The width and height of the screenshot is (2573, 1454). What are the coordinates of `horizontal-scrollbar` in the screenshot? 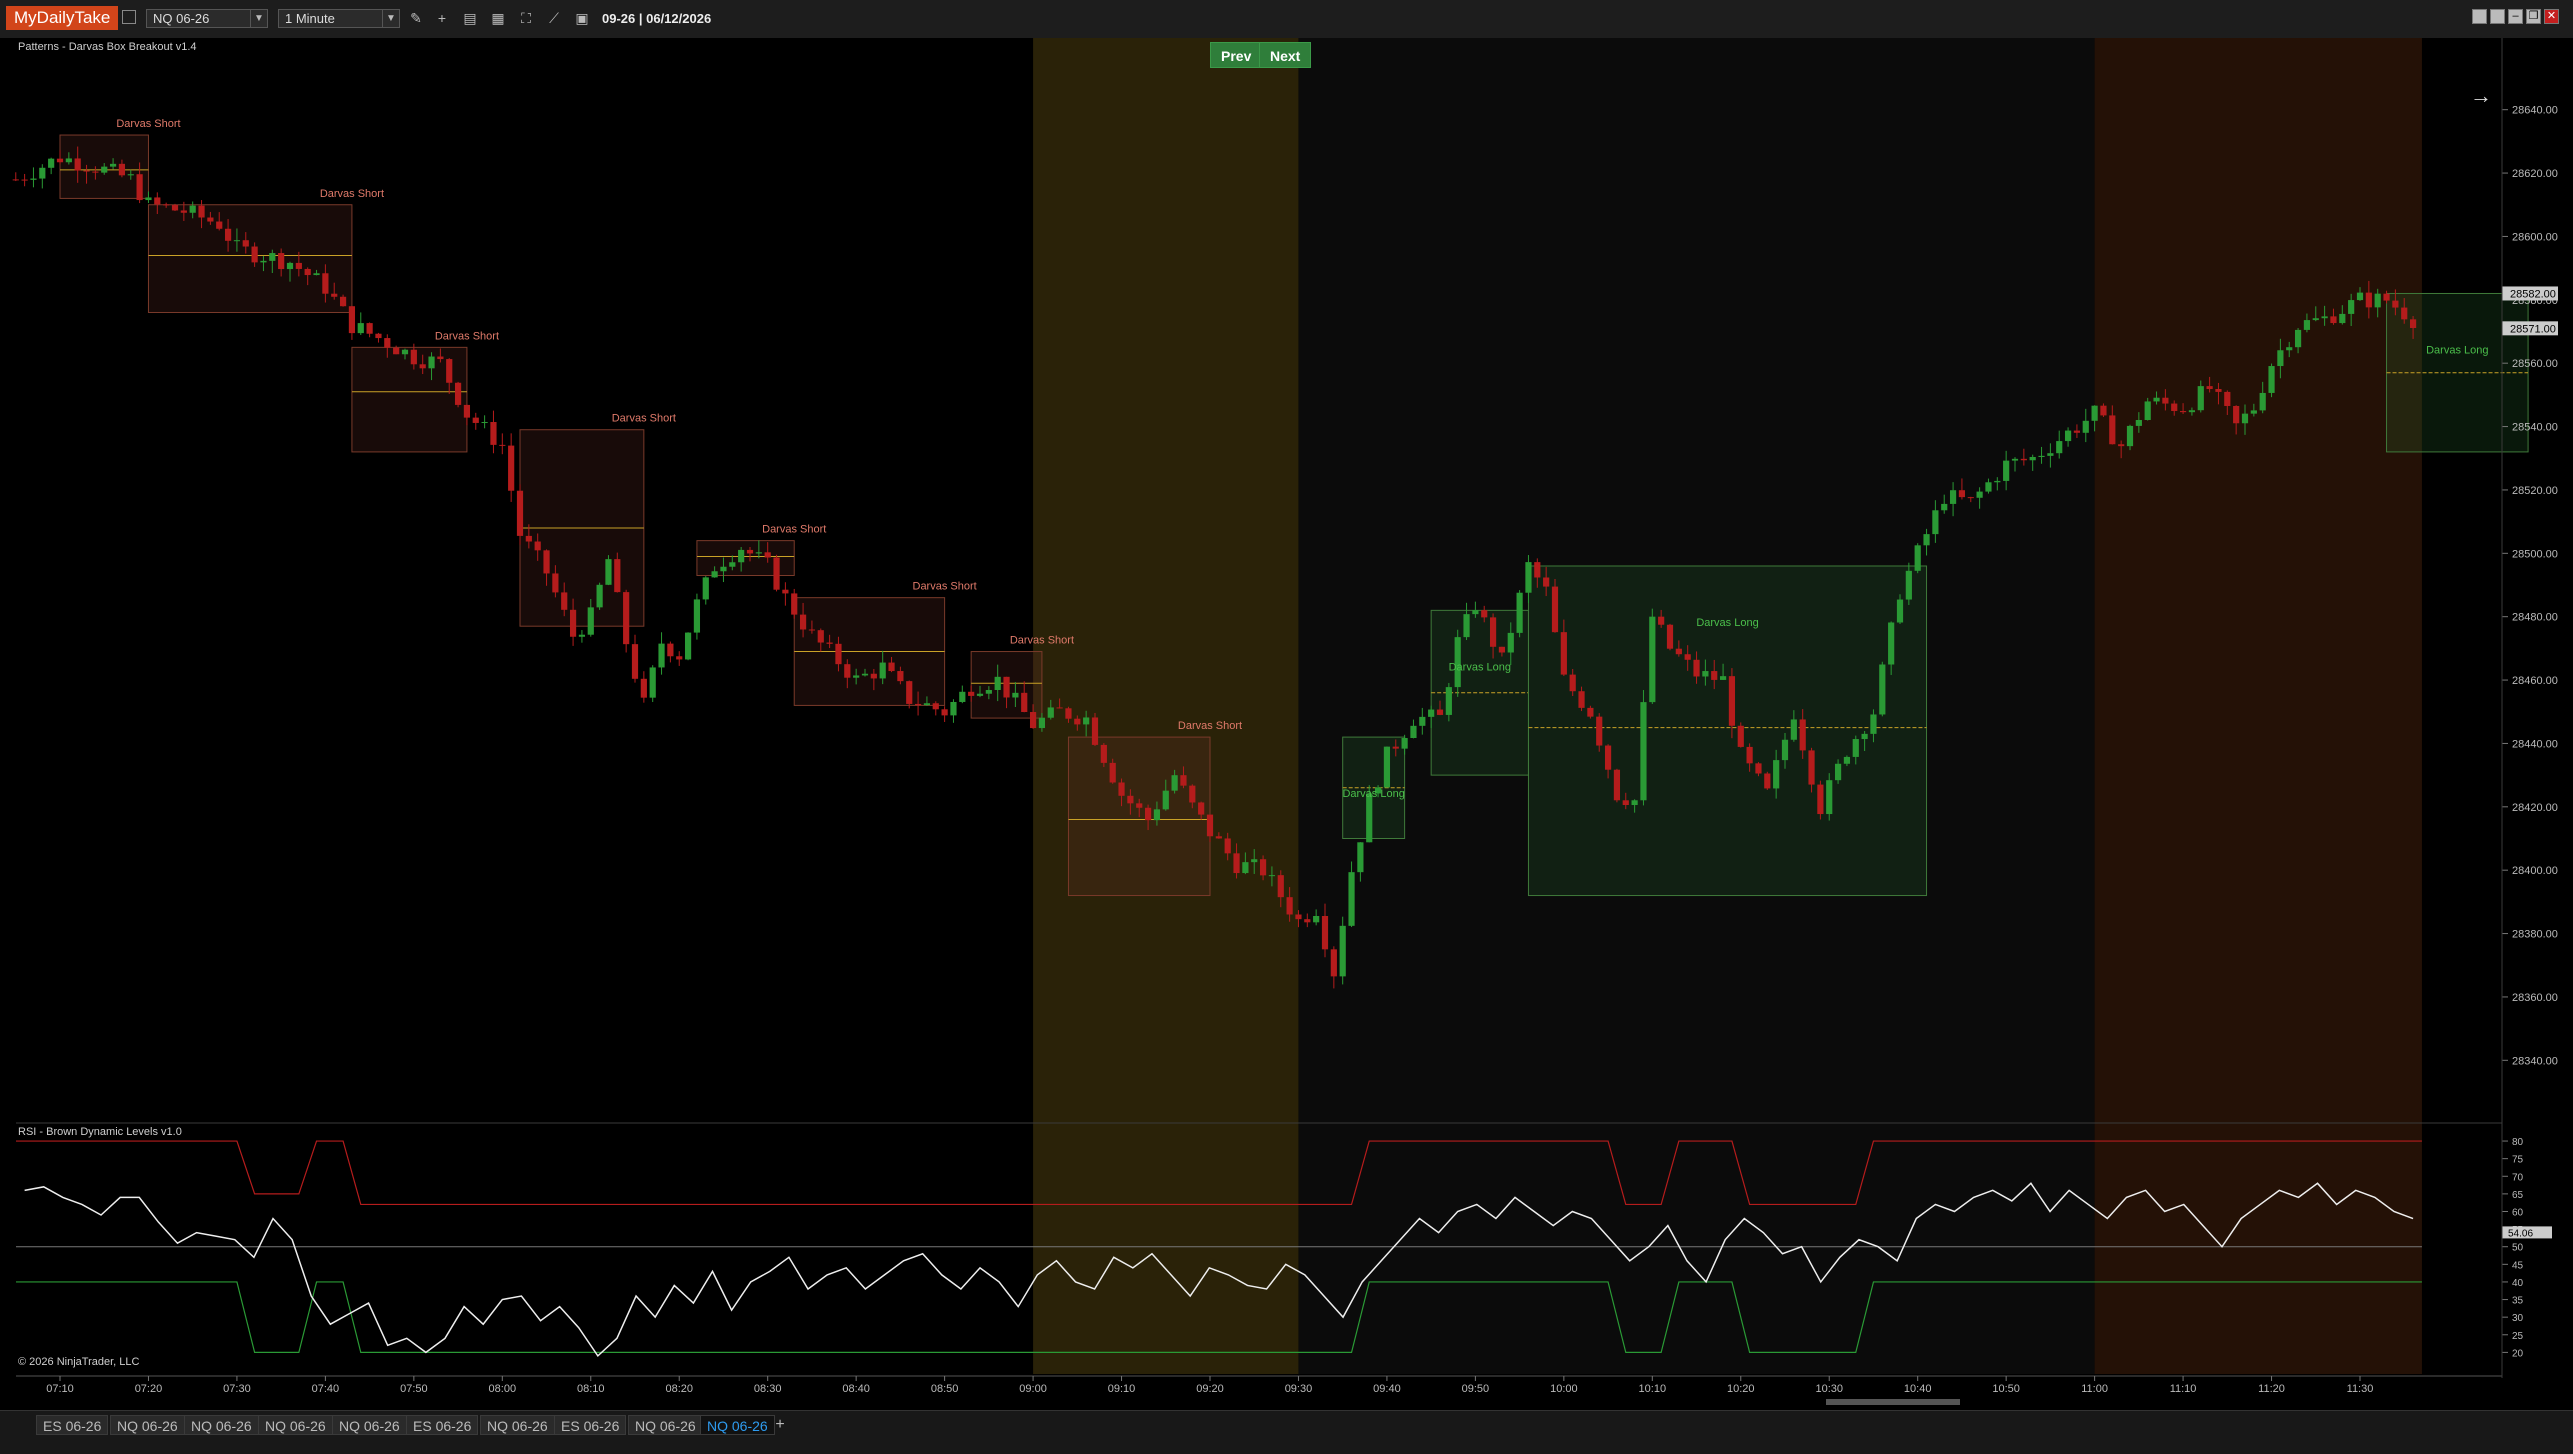 It's located at (1893, 1402).